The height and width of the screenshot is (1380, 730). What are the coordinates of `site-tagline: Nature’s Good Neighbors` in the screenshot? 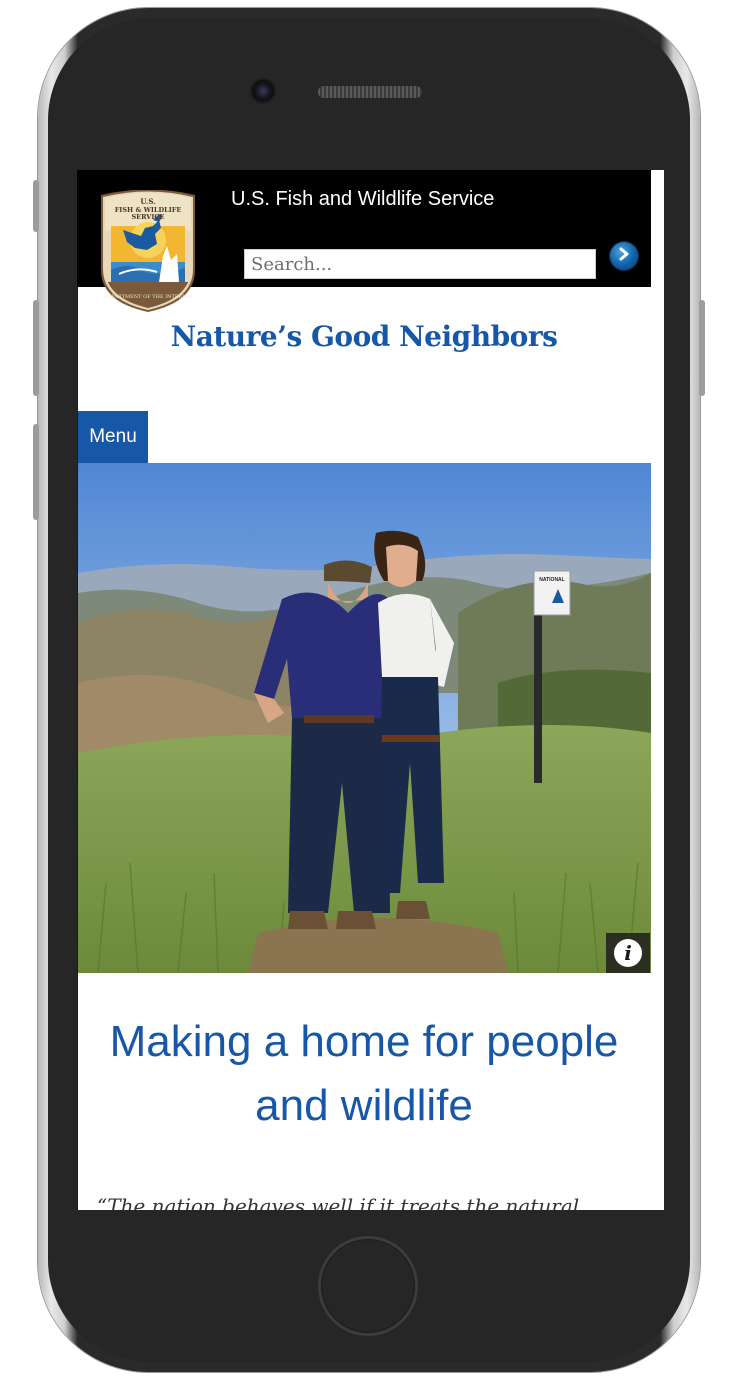 It's located at (364, 336).